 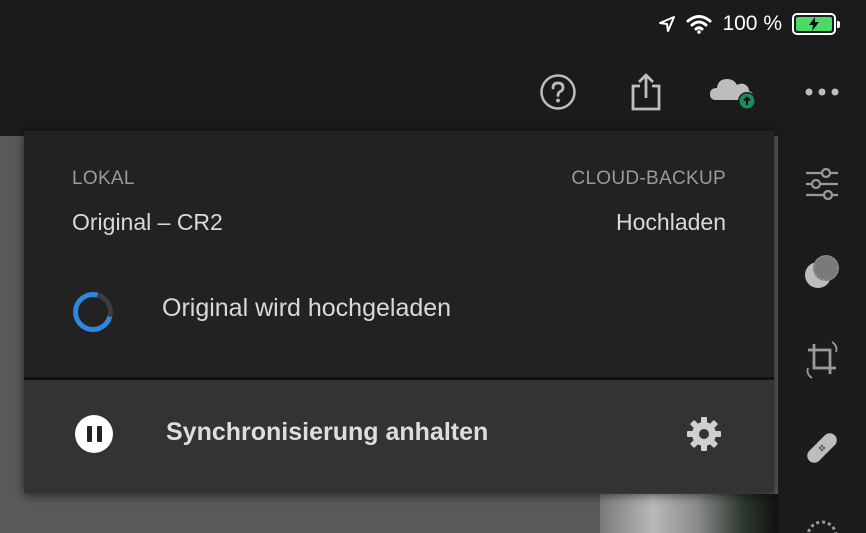 What do you see at coordinates (699, 24) in the screenshot?
I see `wifi-icon` at bounding box center [699, 24].